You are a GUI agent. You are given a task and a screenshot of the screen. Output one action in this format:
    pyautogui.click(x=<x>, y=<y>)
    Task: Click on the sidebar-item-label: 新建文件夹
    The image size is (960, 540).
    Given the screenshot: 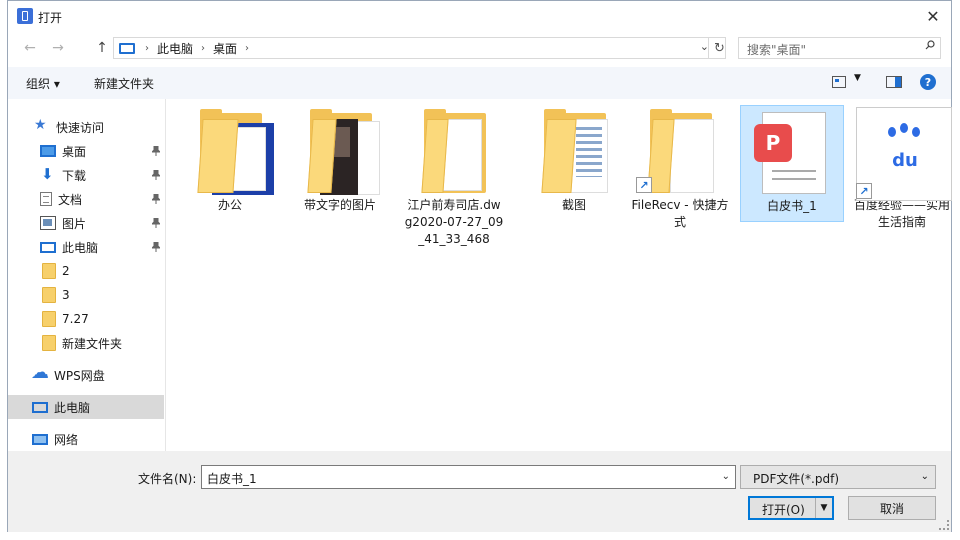 What is the action you would take?
    pyautogui.click(x=92, y=343)
    